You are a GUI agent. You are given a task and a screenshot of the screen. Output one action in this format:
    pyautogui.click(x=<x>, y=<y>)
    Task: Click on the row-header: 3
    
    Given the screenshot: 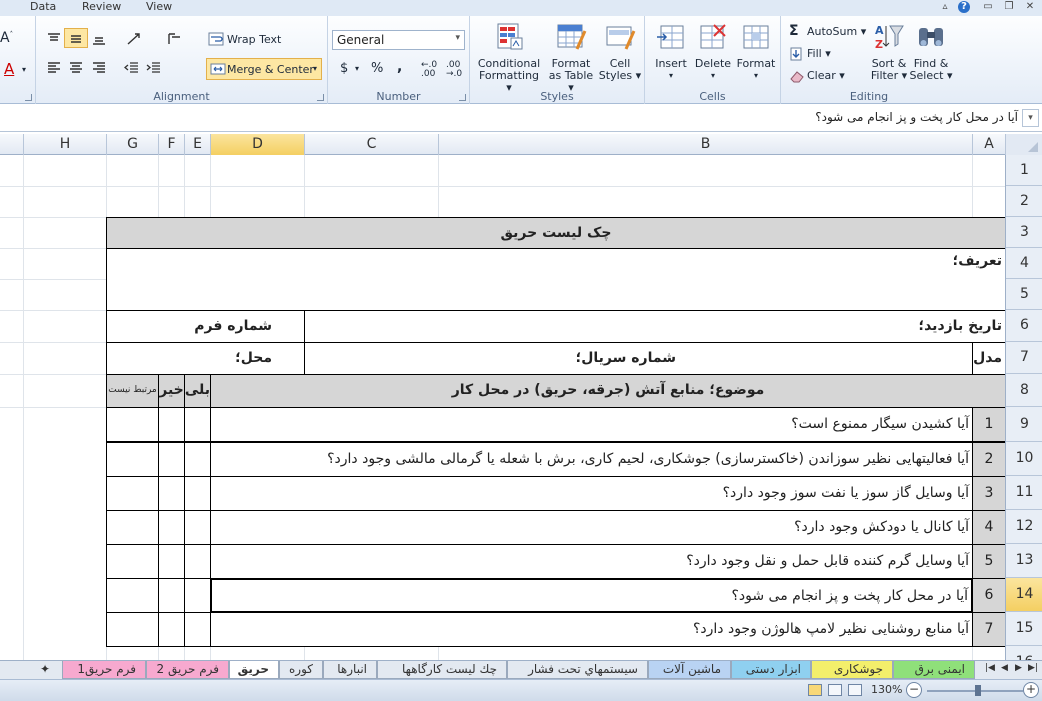 What is the action you would take?
    pyautogui.click(x=1024, y=232)
    